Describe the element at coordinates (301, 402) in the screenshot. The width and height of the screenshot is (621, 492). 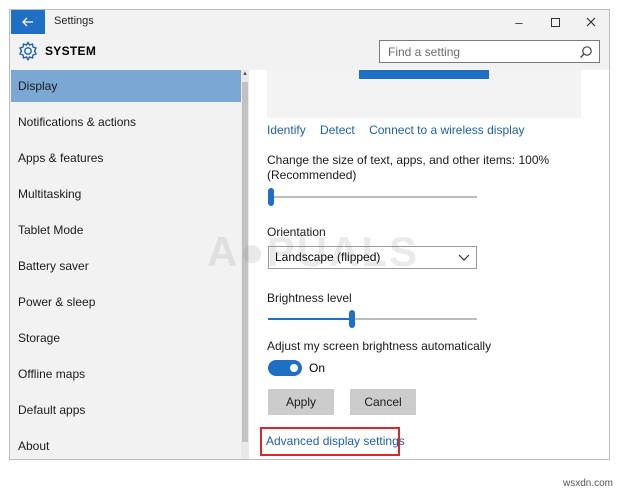
I see `apply-button: Apply` at that location.